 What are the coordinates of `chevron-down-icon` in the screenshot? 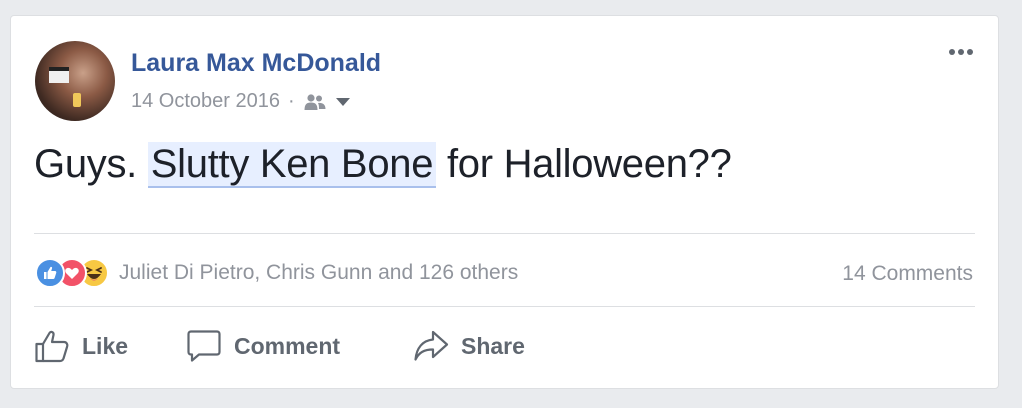 It's located at (343, 102).